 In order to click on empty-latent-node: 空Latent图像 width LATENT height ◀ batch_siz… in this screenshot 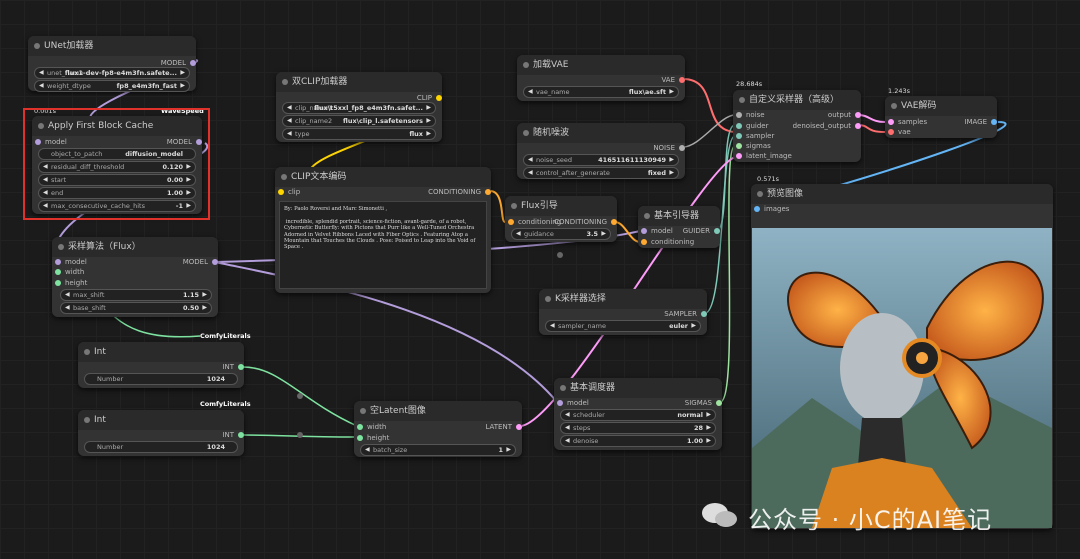, I will do `click(438, 429)`.